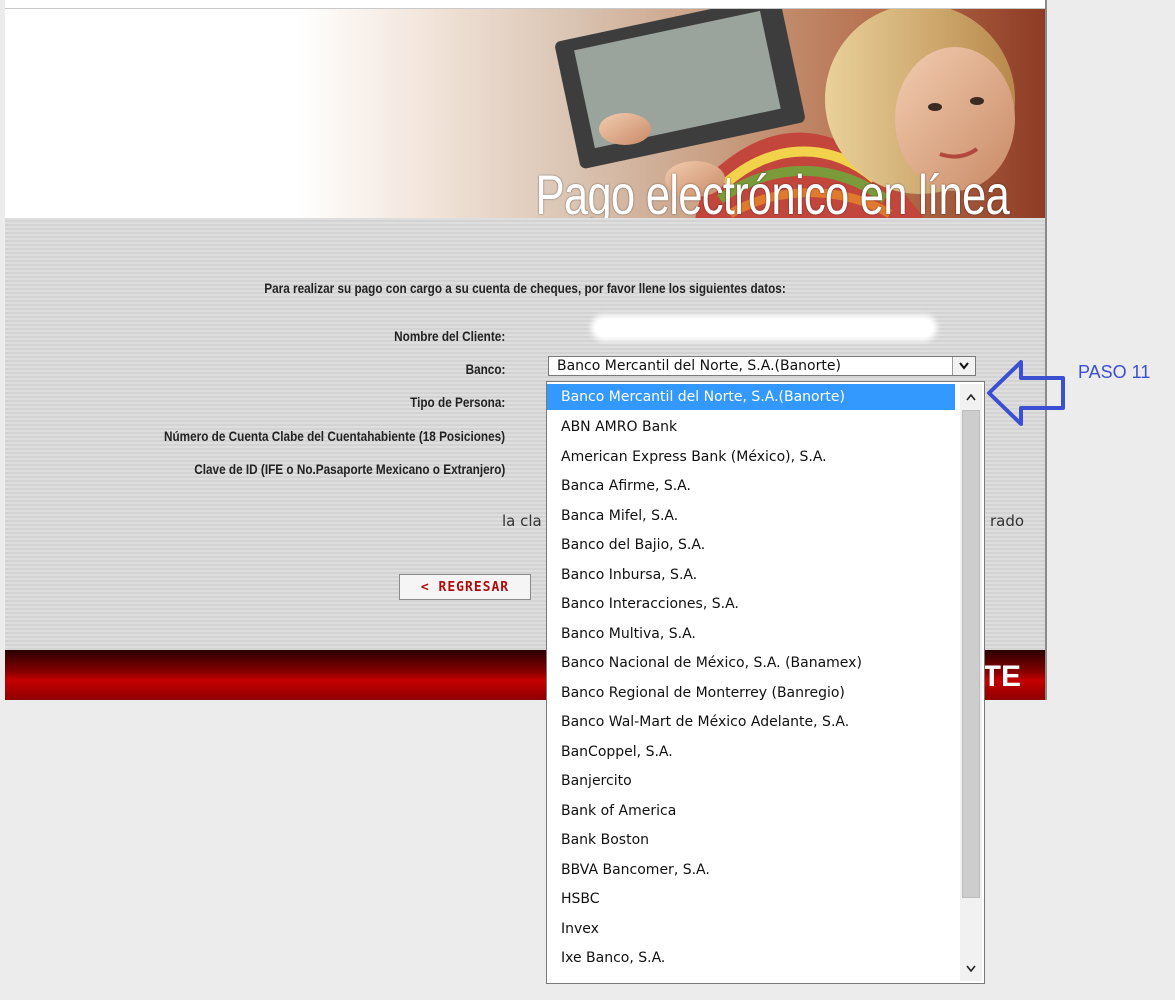 The image size is (1175, 1000). Describe the element at coordinates (751, 899) in the screenshot. I see `dropdown-option: HSBC` at that location.